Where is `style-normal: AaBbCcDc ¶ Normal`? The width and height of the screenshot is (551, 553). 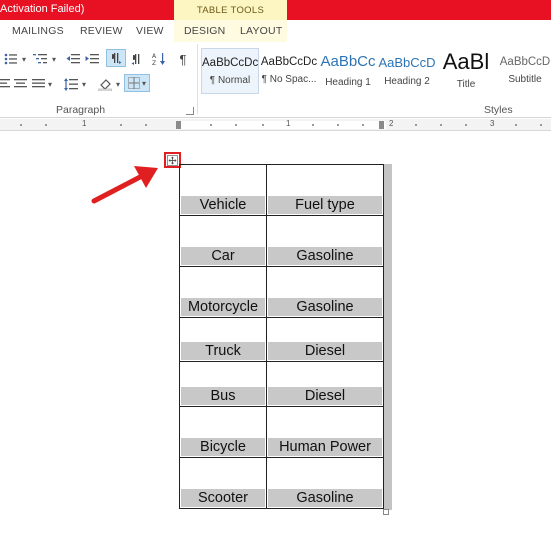 style-normal: AaBbCcDc ¶ Normal is located at coordinates (230, 71).